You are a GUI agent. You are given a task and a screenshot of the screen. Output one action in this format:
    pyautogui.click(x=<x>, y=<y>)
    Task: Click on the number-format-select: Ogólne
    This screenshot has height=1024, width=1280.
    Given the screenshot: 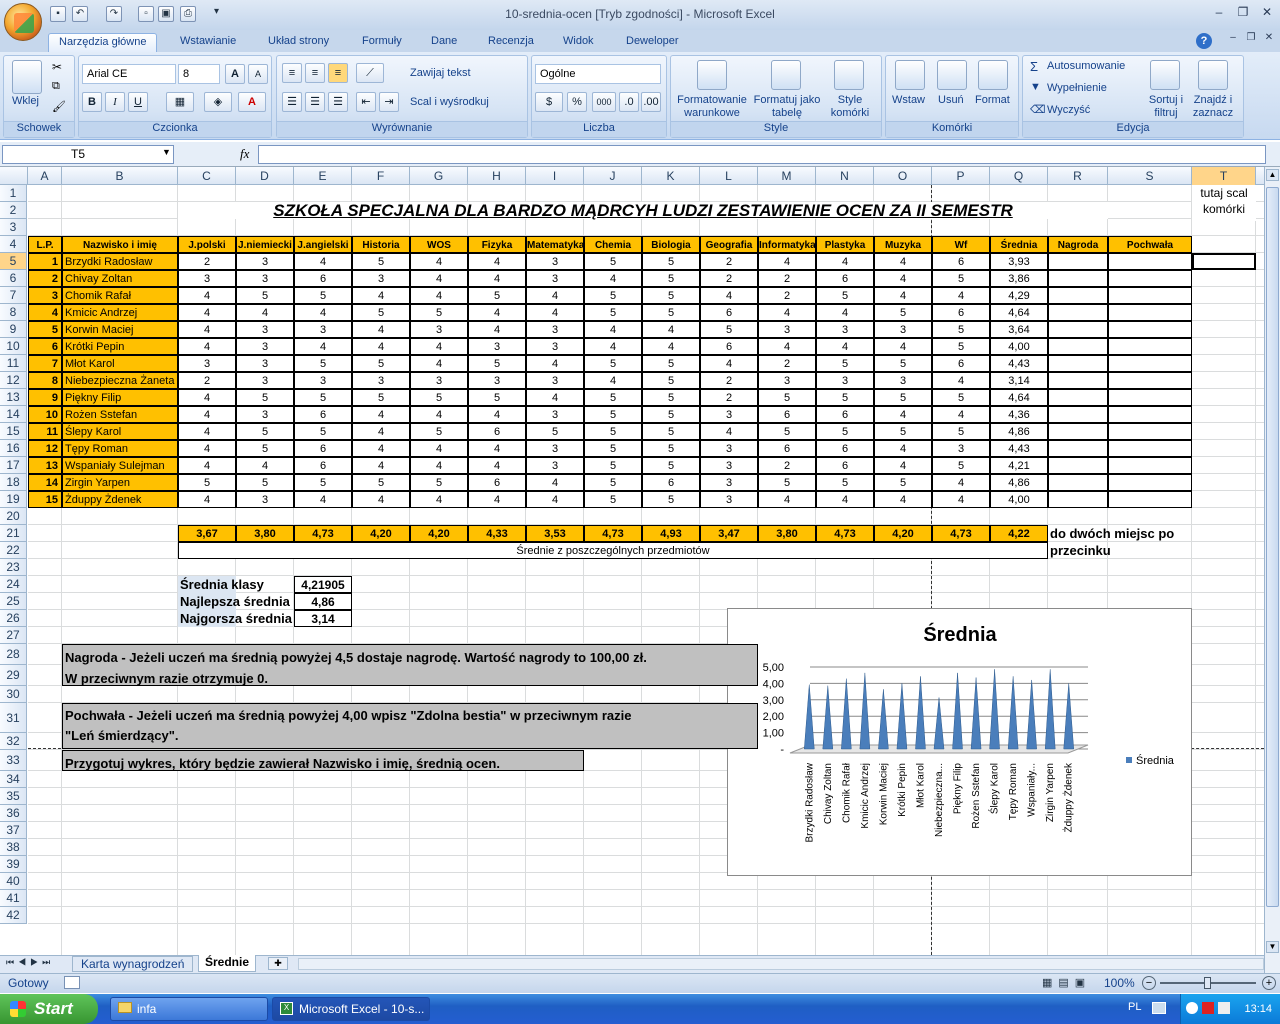 What is the action you would take?
    pyautogui.click(x=598, y=74)
    